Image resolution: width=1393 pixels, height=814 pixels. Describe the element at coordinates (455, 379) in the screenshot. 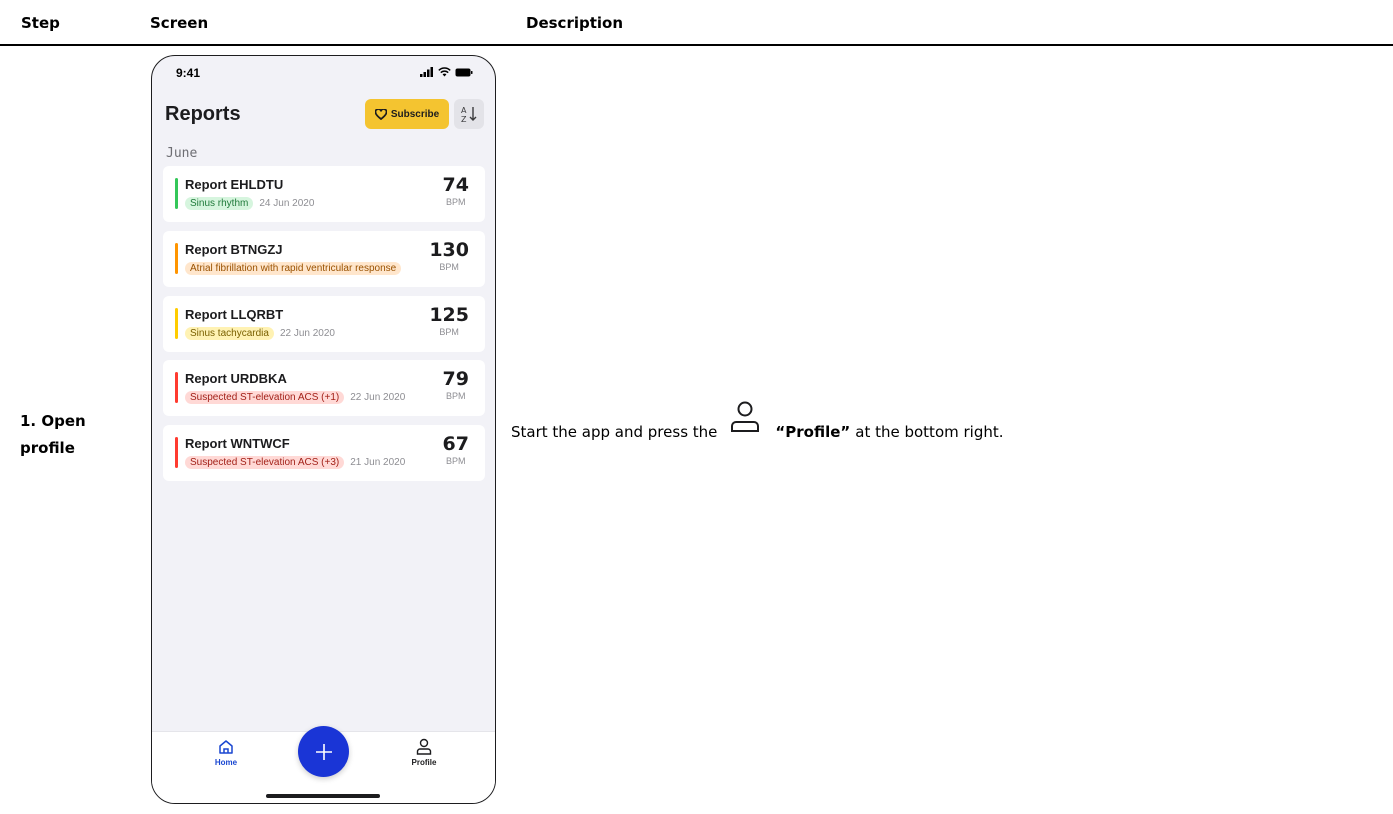

I see `bpm-value: 79` at that location.